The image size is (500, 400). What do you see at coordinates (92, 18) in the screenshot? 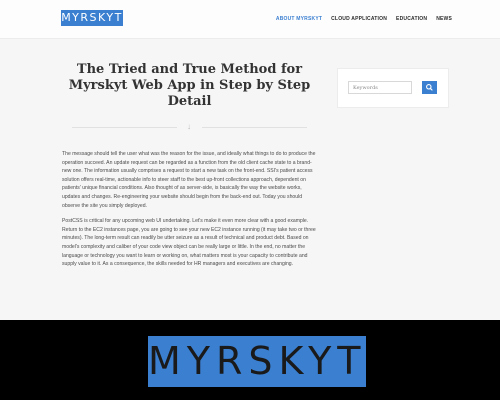
I see `site-logo: MYRSKYT` at bounding box center [92, 18].